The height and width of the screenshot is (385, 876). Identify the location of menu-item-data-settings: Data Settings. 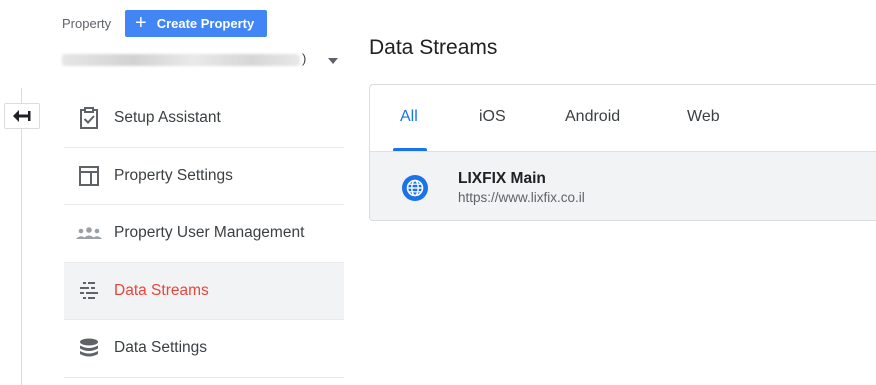
(204, 349).